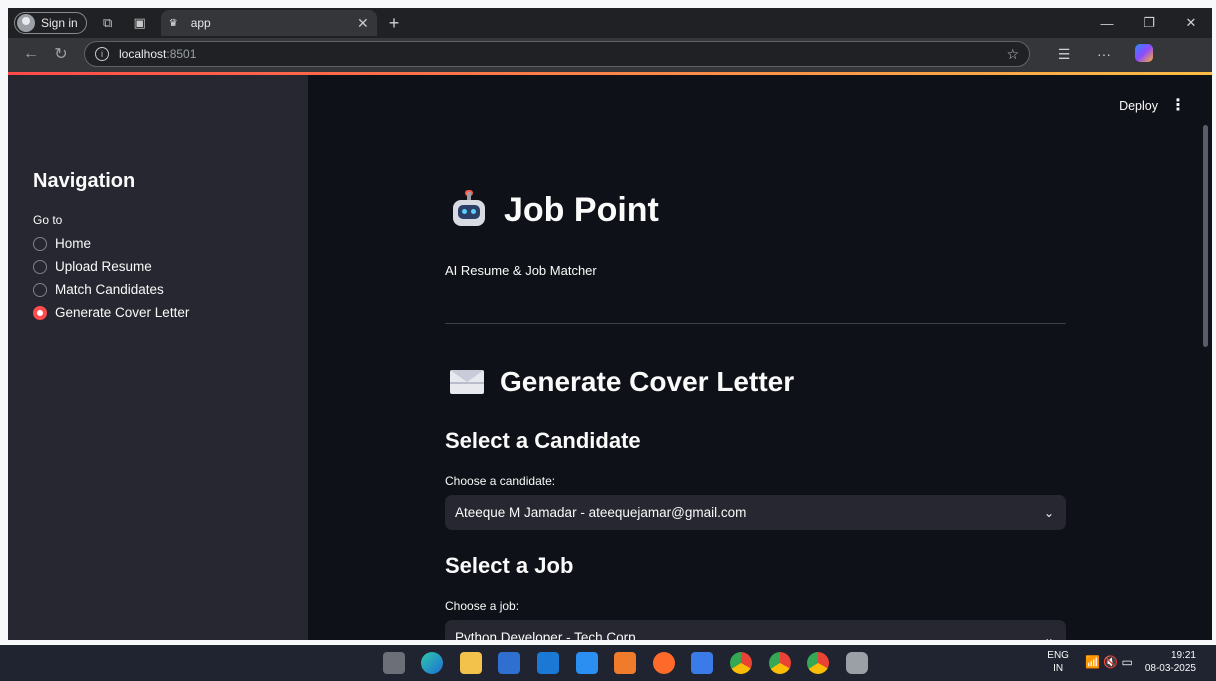  I want to click on xampp-icon, so click(625, 663).